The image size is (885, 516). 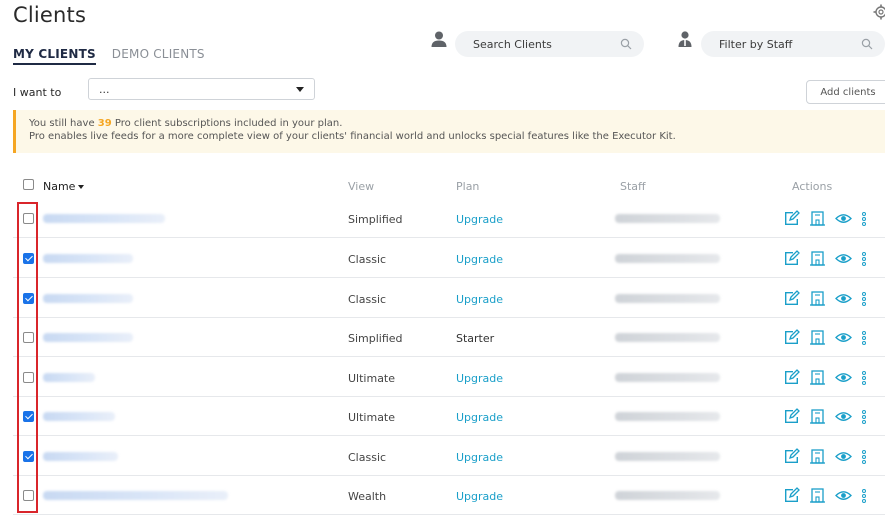 I want to click on client-view: Simplified, so click(x=375, y=219).